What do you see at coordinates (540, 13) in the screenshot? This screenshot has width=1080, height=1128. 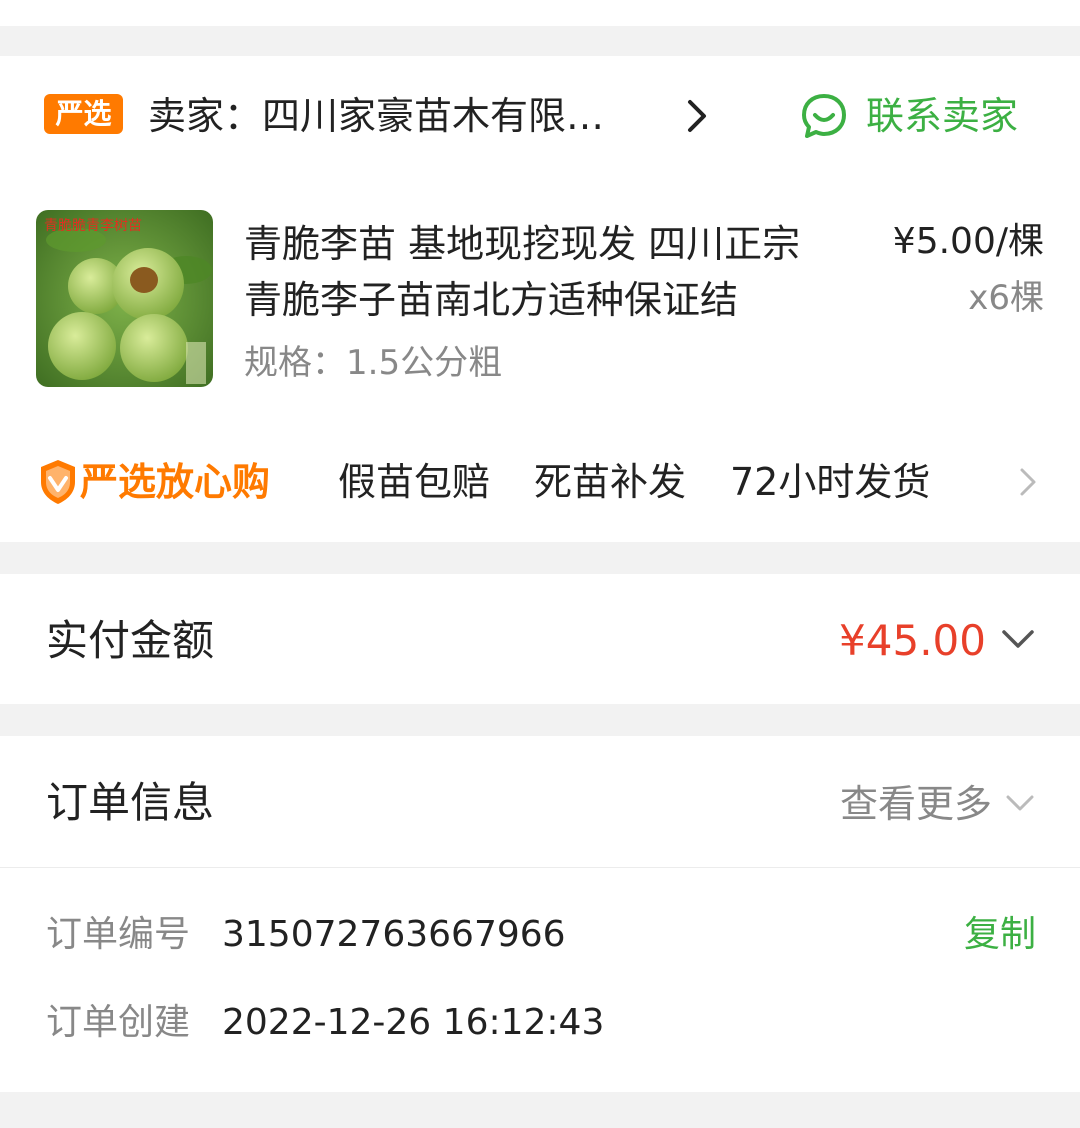 I see `top-strip` at bounding box center [540, 13].